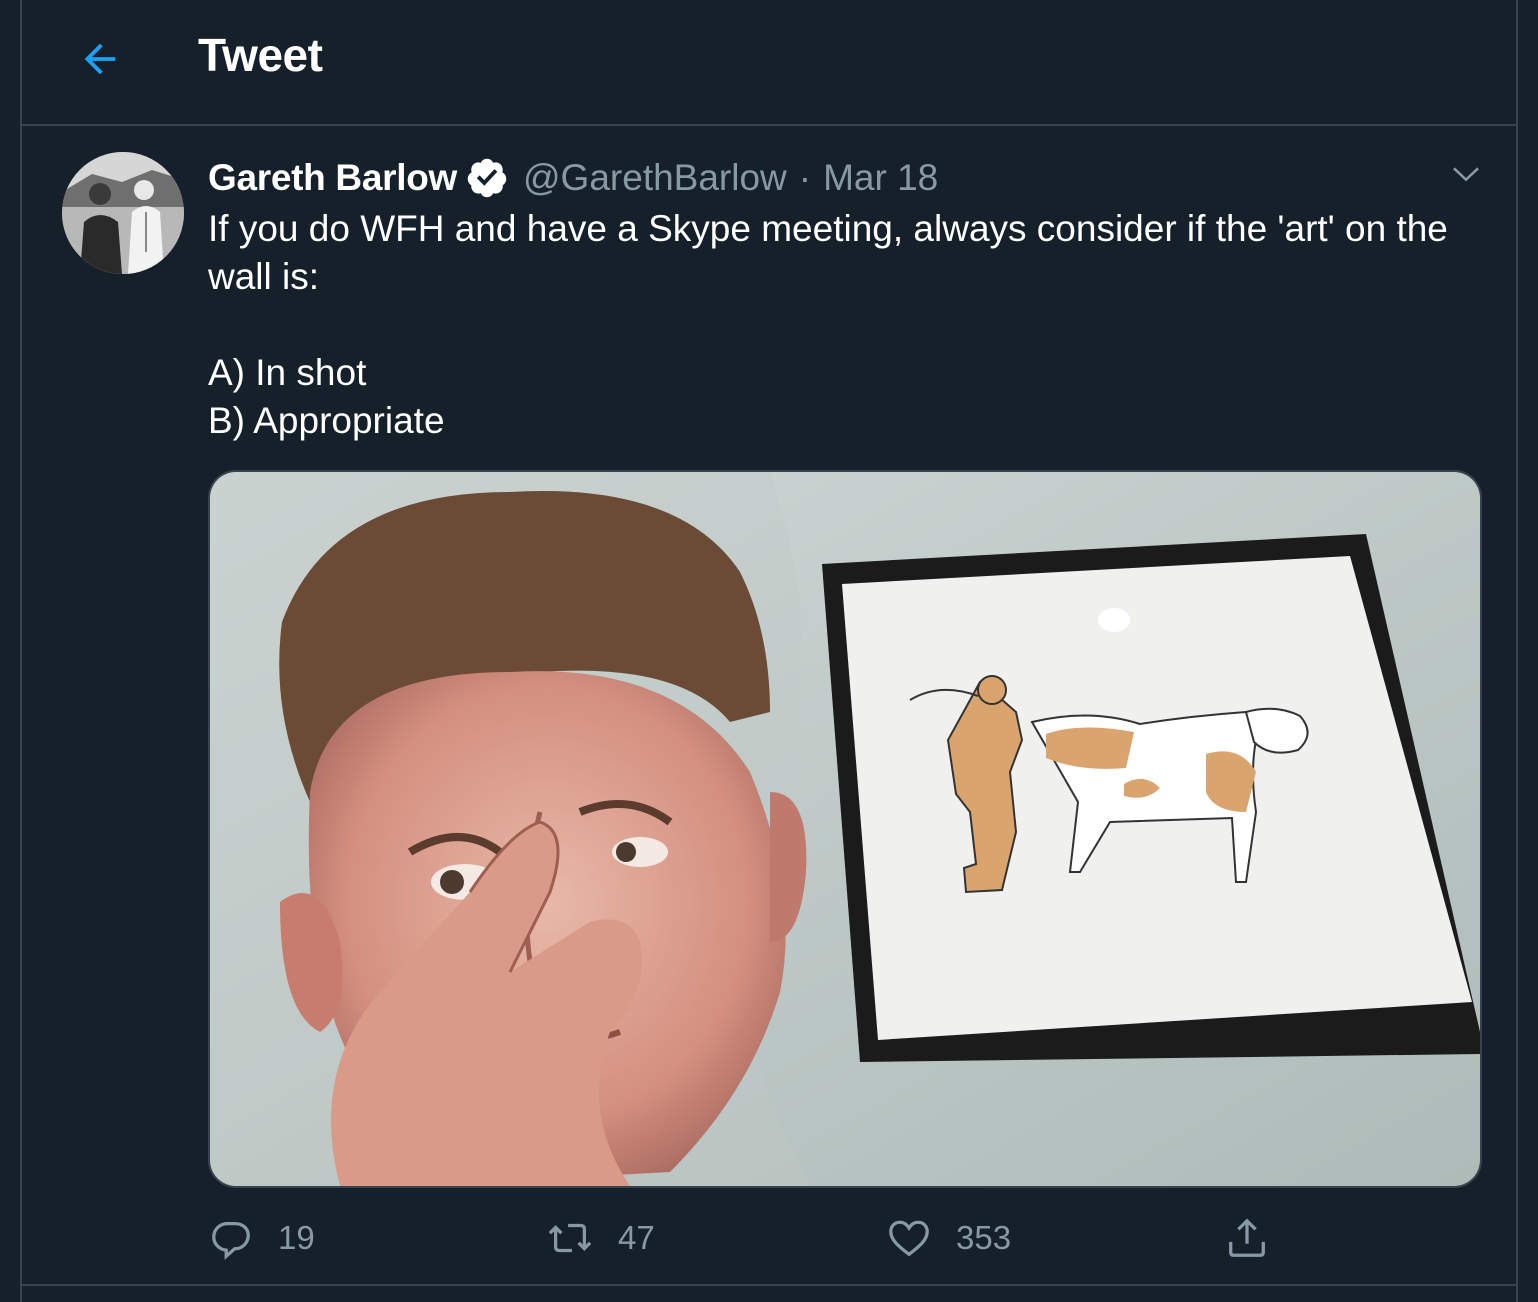 The height and width of the screenshot is (1302, 1538). What do you see at coordinates (880, 178) in the screenshot?
I see `tweet-date: Mar 18` at bounding box center [880, 178].